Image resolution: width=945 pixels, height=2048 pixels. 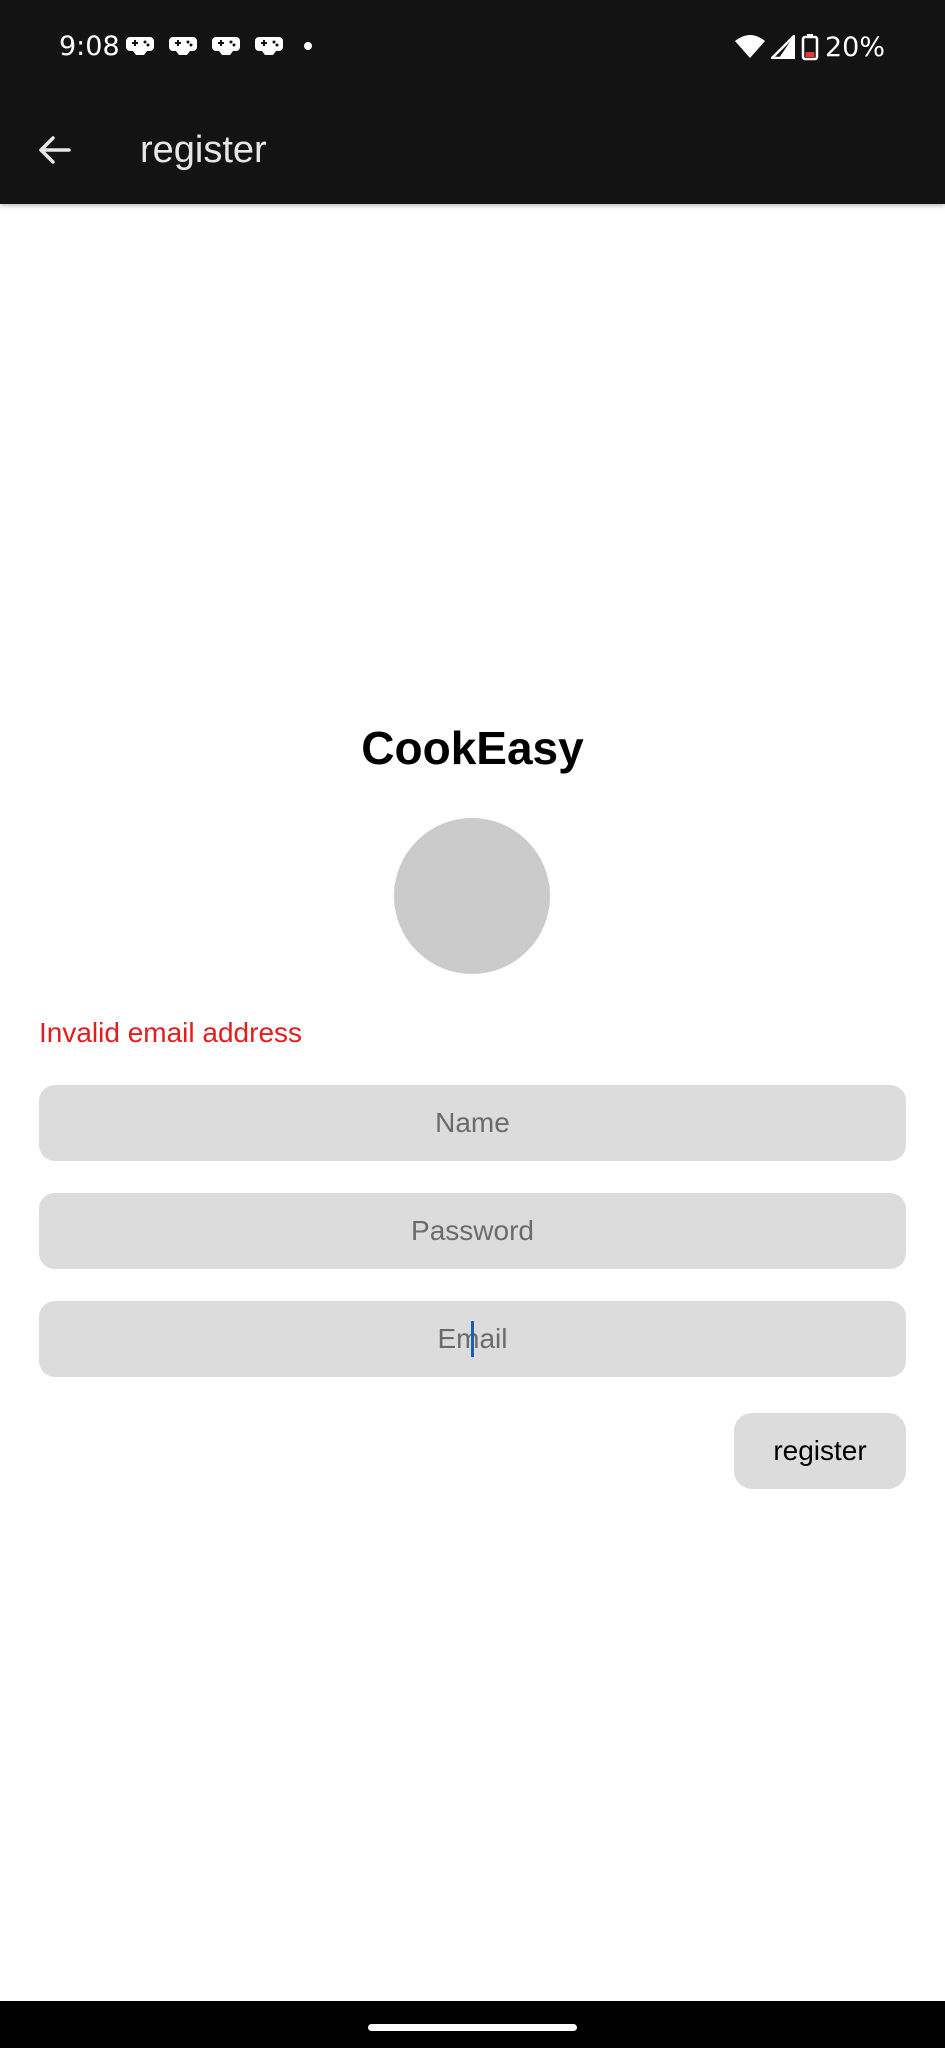 What do you see at coordinates (472, 48) in the screenshot?
I see `status-bar: 9:08 20%` at bounding box center [472, 48].